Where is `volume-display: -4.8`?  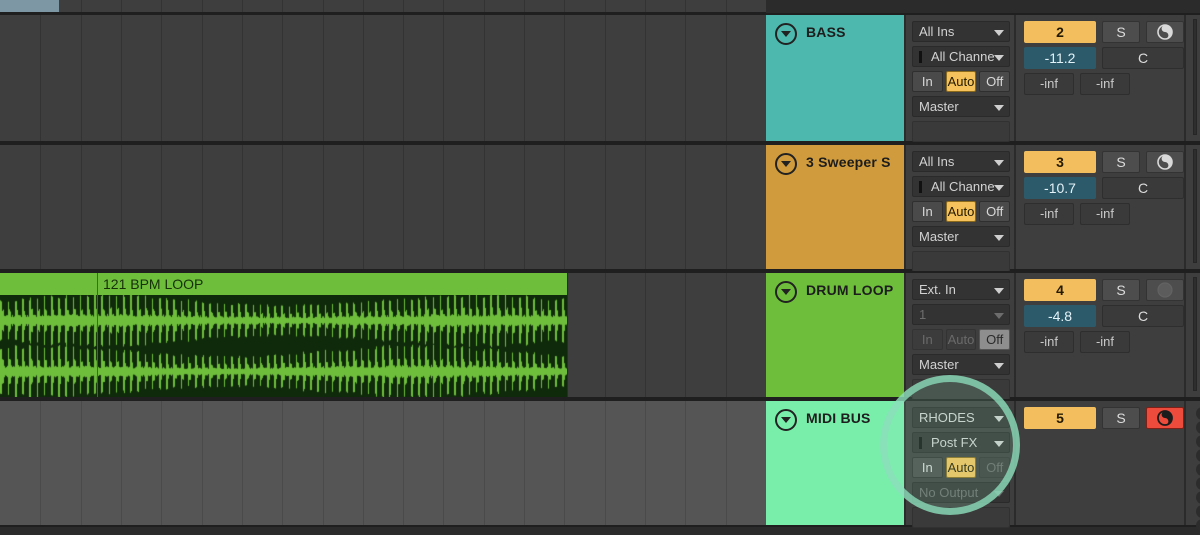
volume-display: -4.8 is located at coordinates (1060, 316).